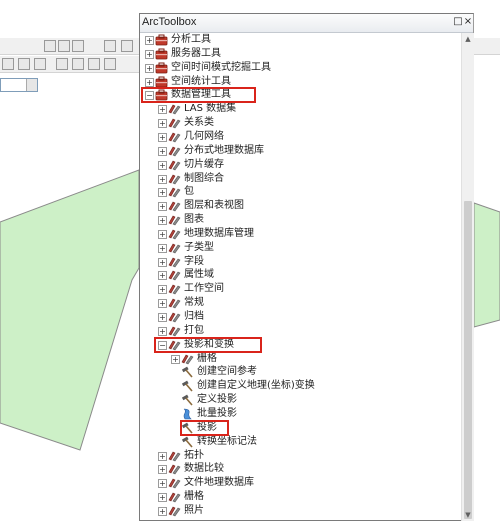 The height and width of the screenshot is (521, 500). I want to click on sketch-icon, so click(24, 64).